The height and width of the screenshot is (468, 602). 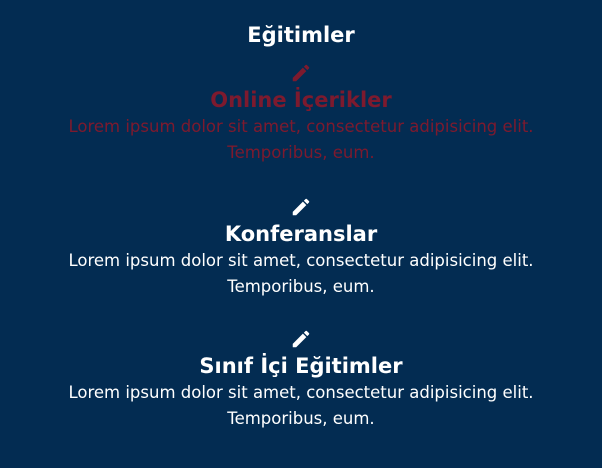 What do you see at coordinates (301, 100) in the screenshot?
I see `training-item-title: Online İçerikler` at bounding box center [301, 100].